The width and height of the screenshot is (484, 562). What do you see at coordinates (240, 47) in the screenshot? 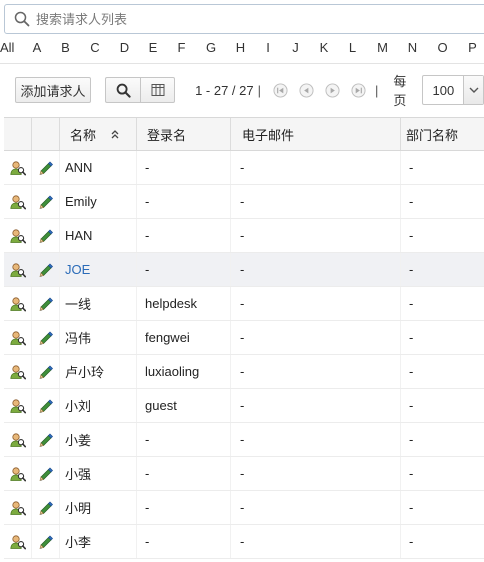
I see `alpha-h: H` at bounding box center [240, 47].